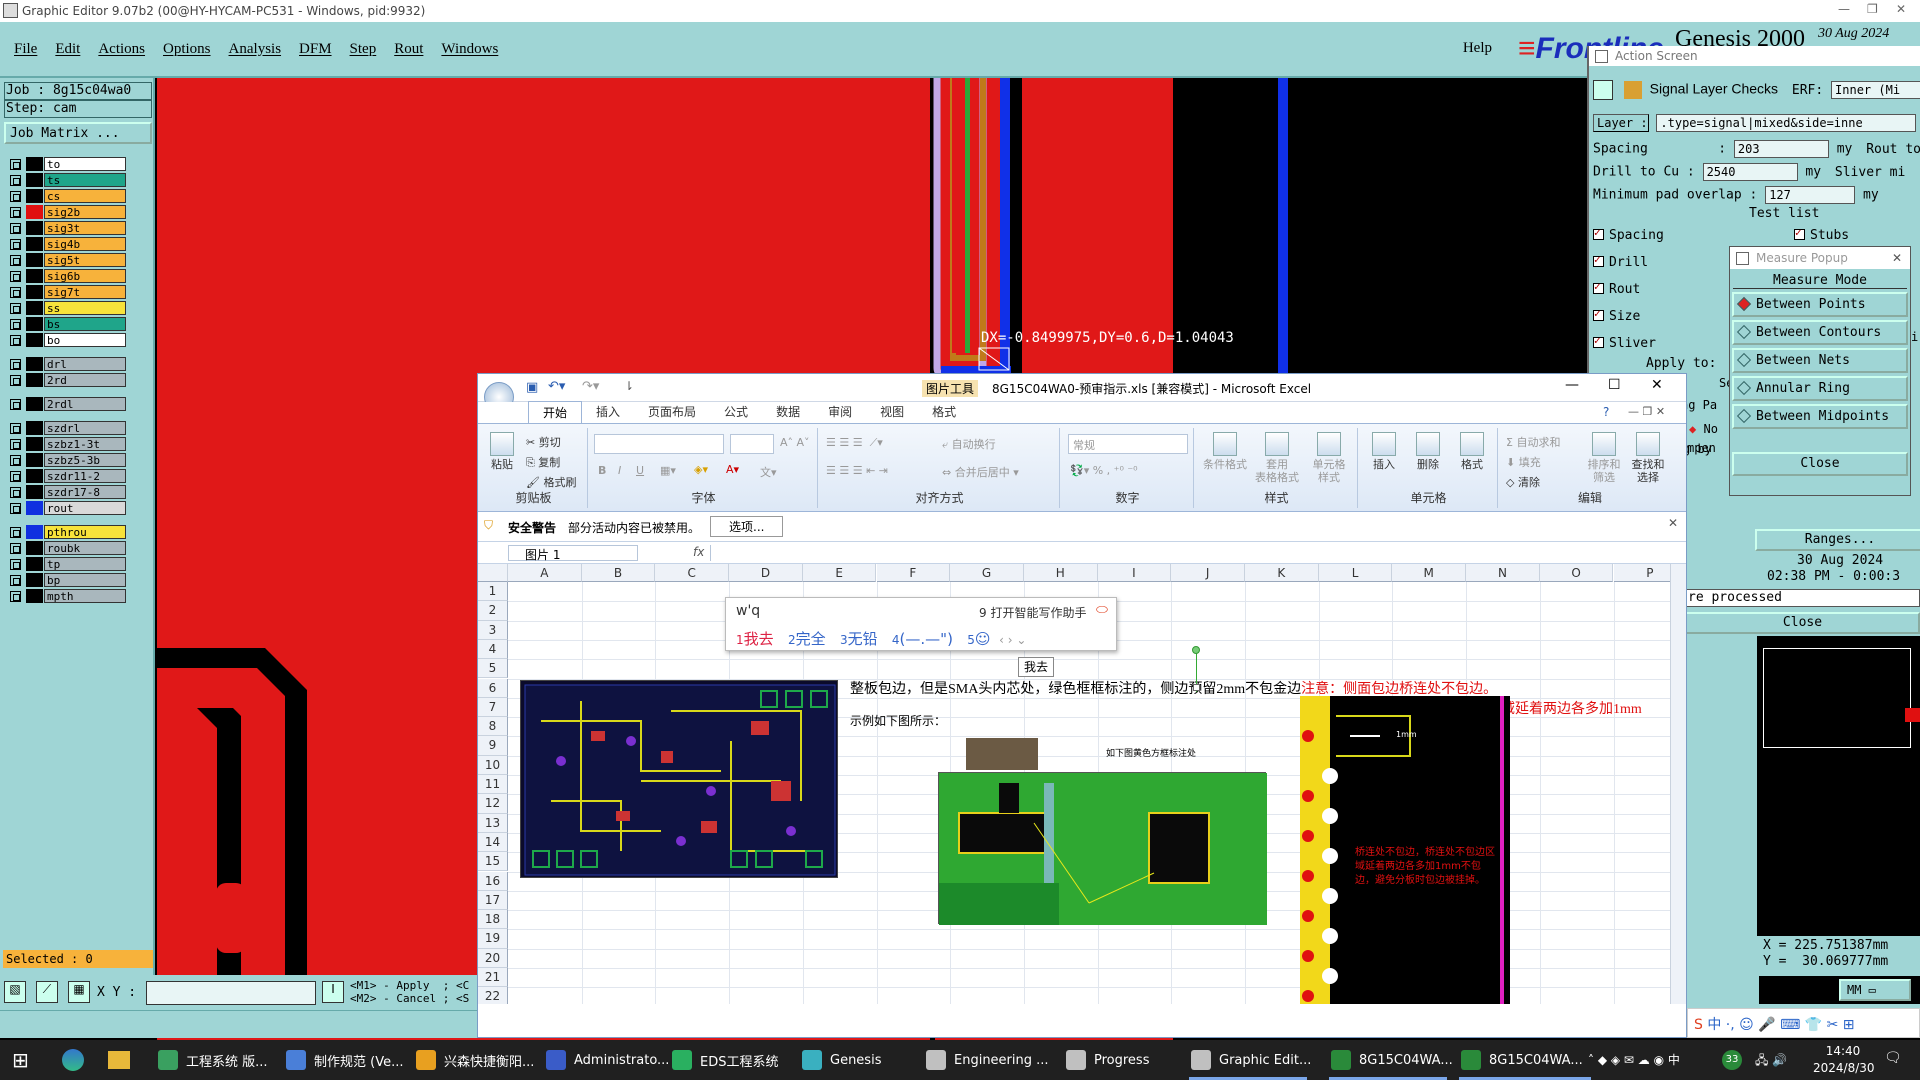 The height and width of the screenshot is (1080, 1920). Describe the element at coordinates (1821, 234) in the screenshot. I see `test-stubs: Stubs` at that location.